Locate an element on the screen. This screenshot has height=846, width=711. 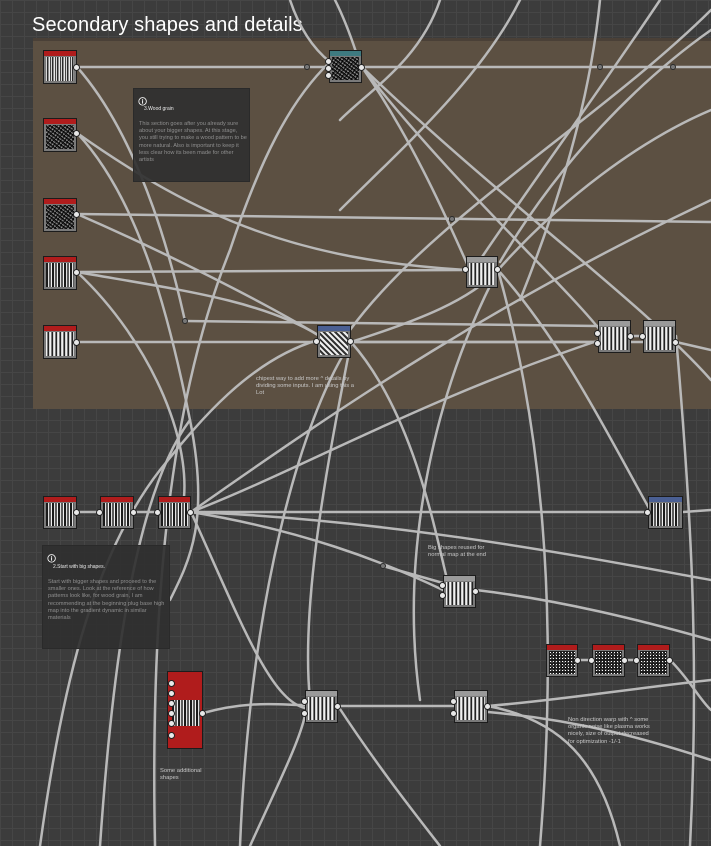
node-warp is located at coordinates (471, 706).